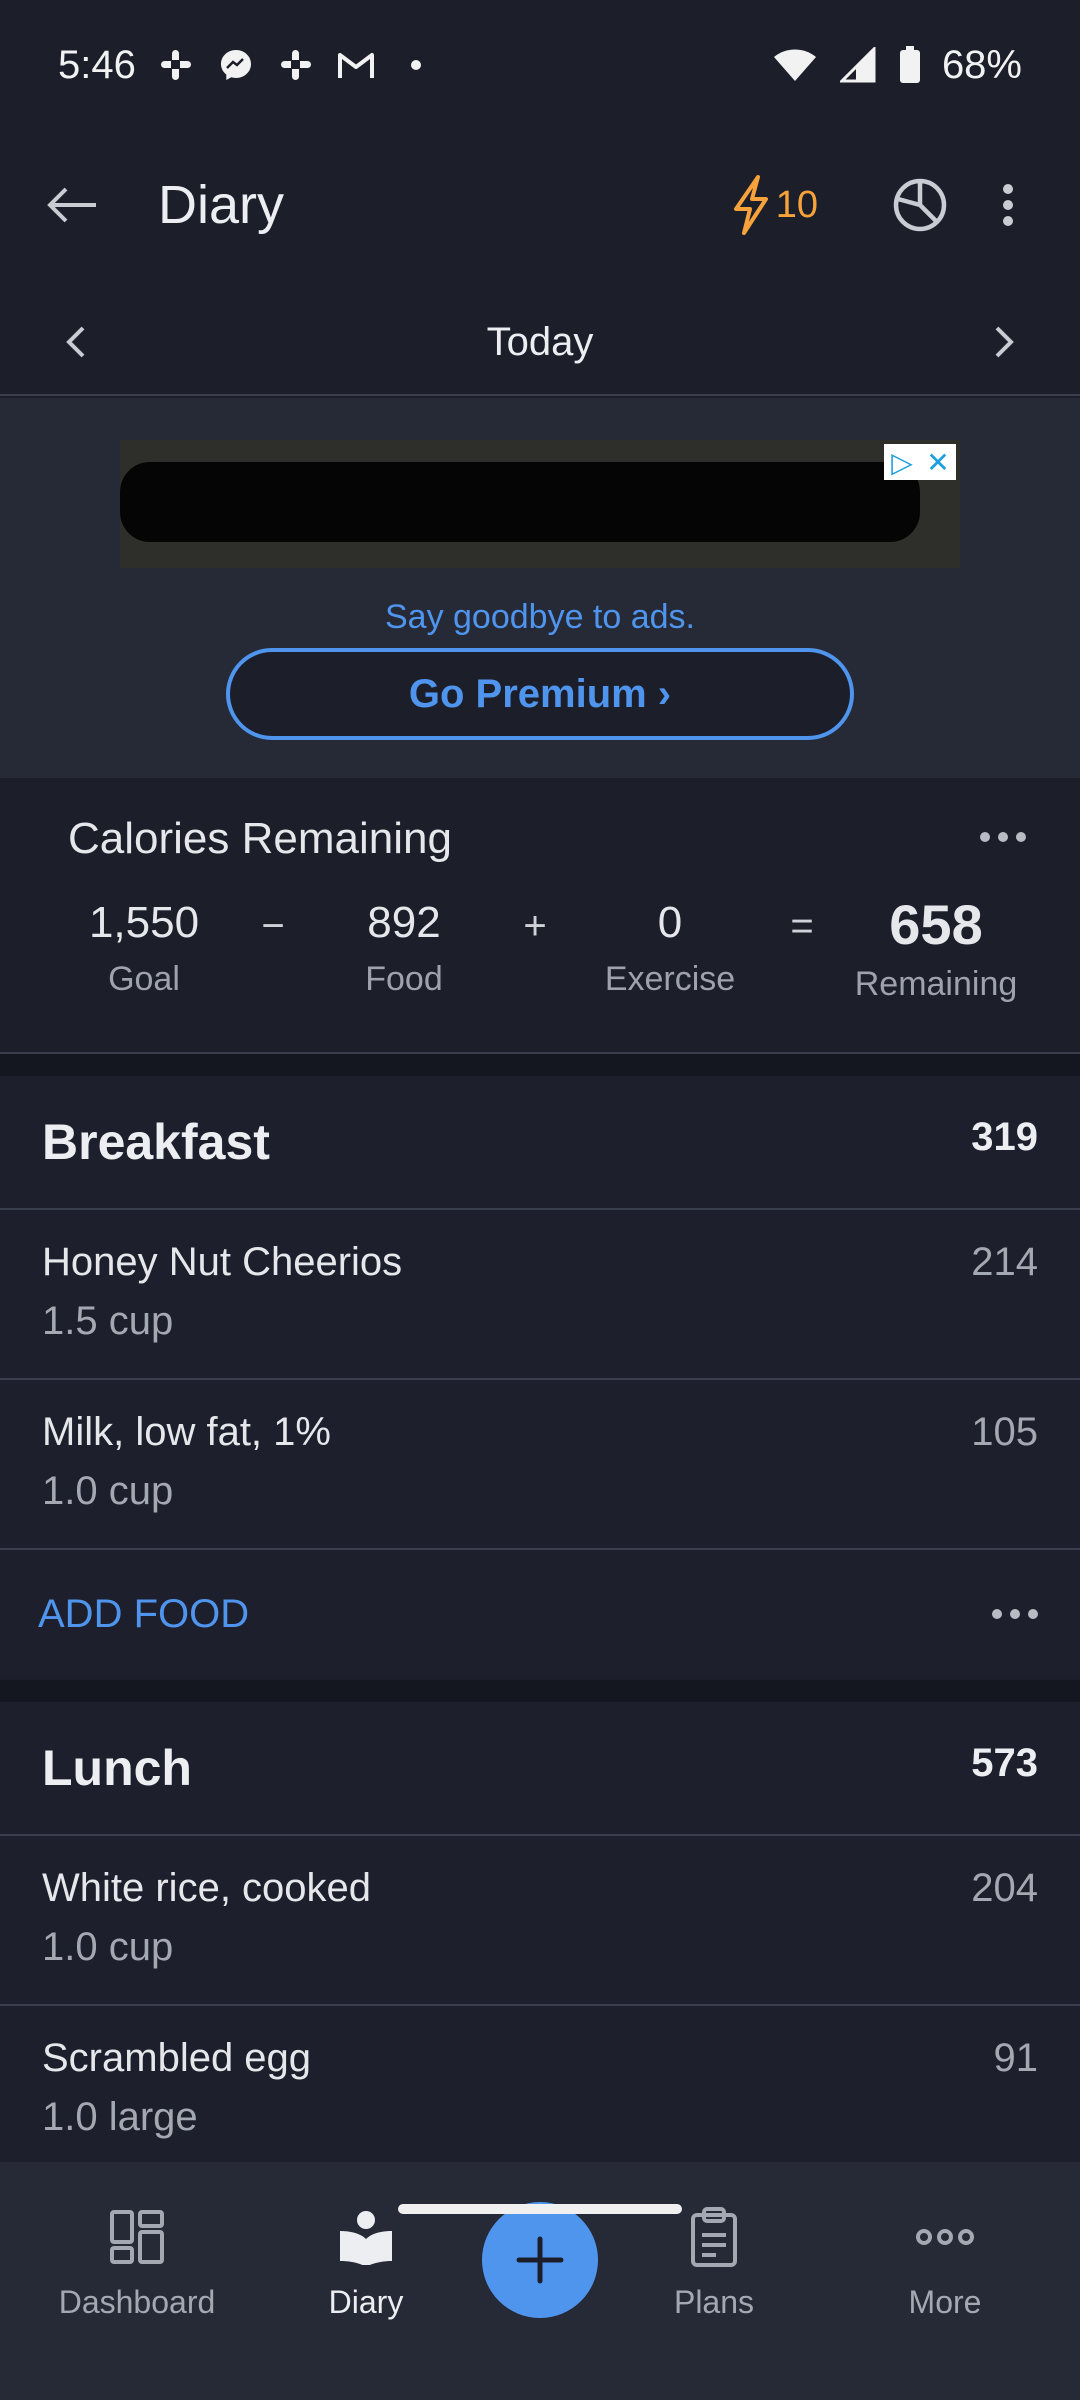 The width and height of the screenshot is (1080, 2400). Describe the element at coordinates (366, 2302) in the screenshot. I see `nav-label: Diary` at that location.